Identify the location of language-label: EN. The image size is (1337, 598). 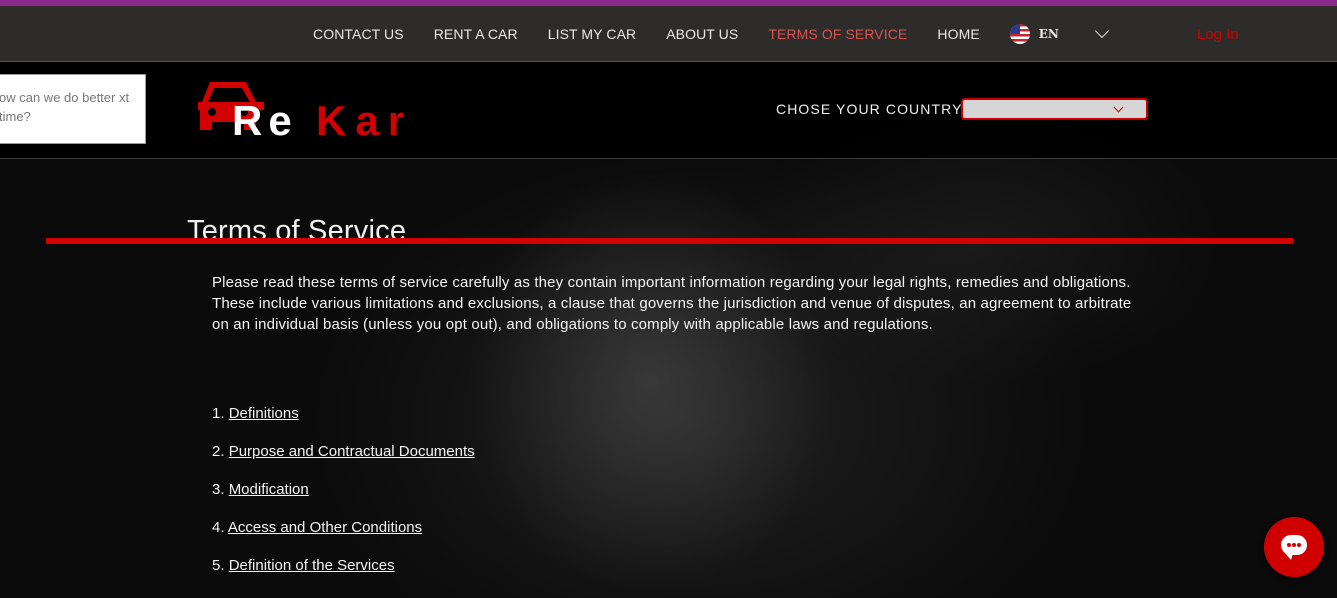
(1048, 33).